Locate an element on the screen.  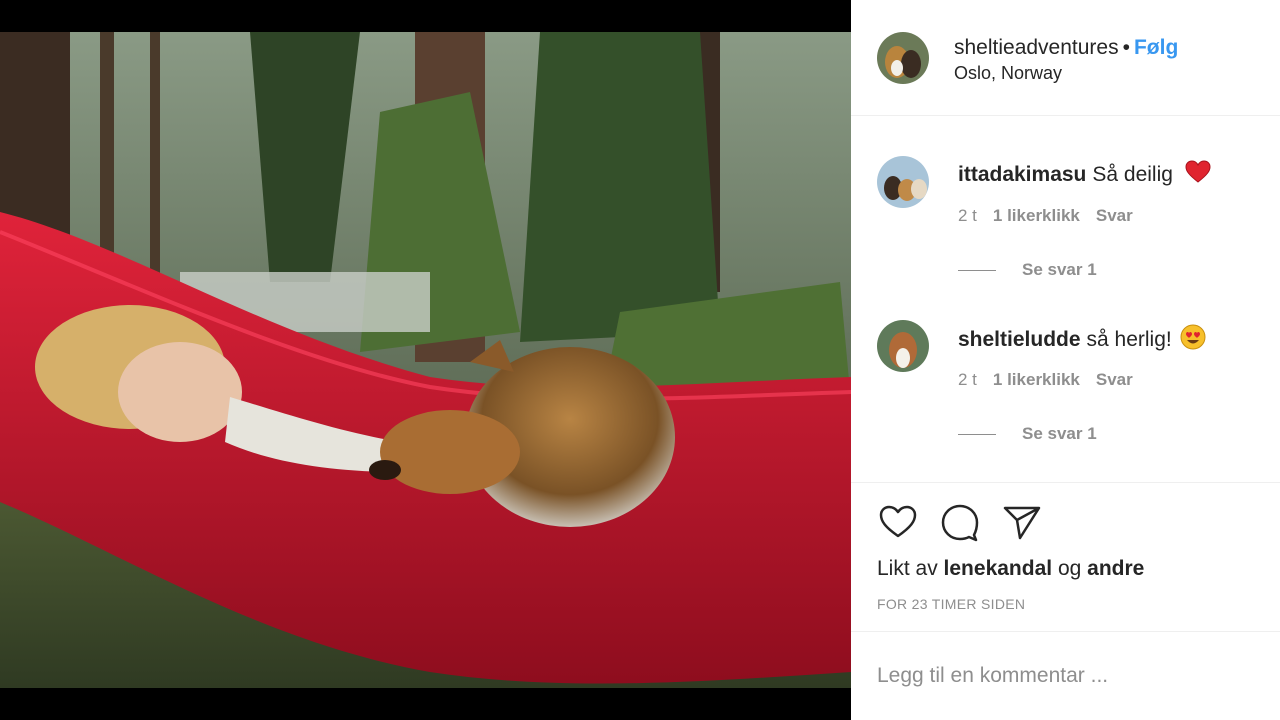
heart-eyes-face-emoji-icon is located at coordinates (1193, 340).